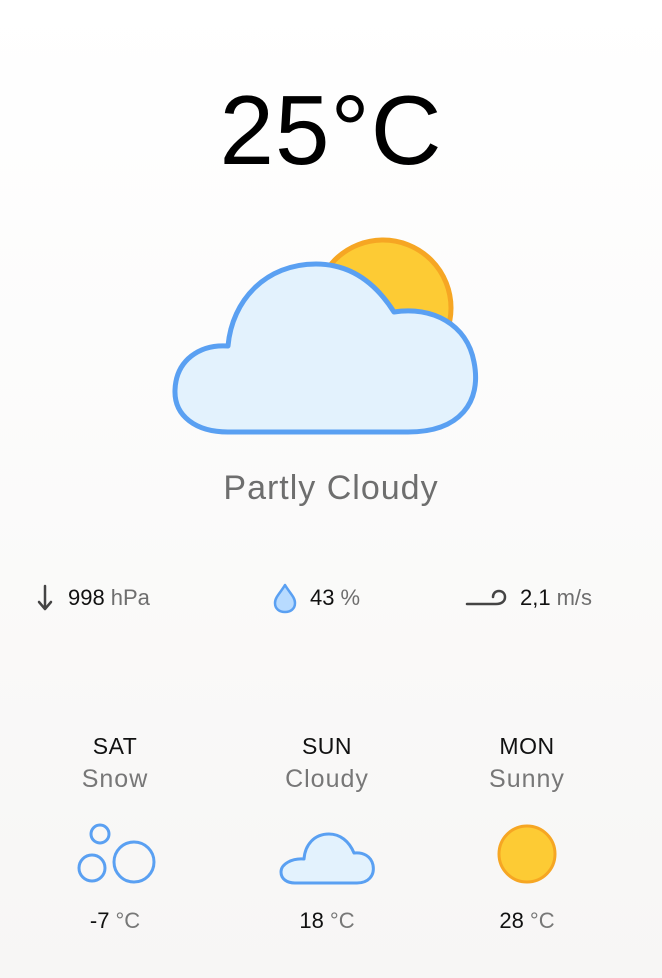 This screenshot has width=662, height=978. I want to click on water-drop-icon, so click(285, 598).